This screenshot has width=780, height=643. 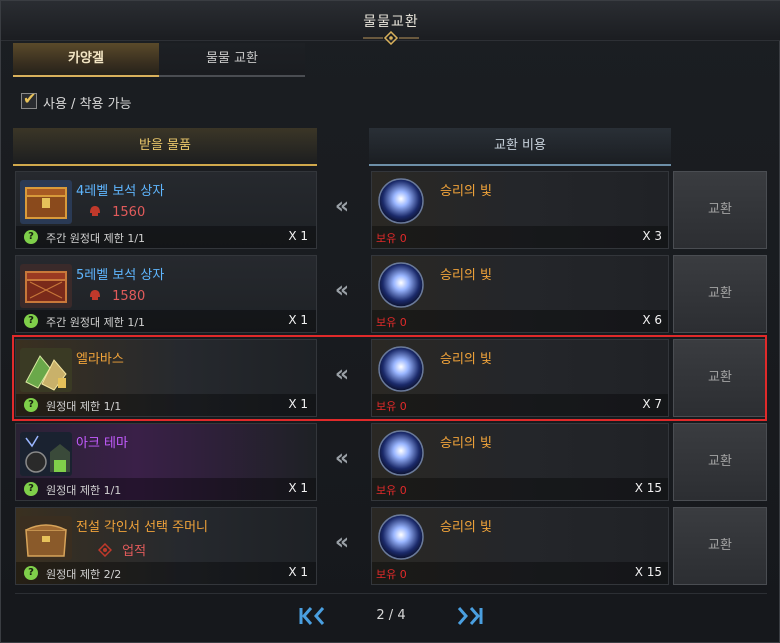 What do you see at coordinates (391, 593) in the screenshot?
I see `divider` at bounding box center [391, 593].